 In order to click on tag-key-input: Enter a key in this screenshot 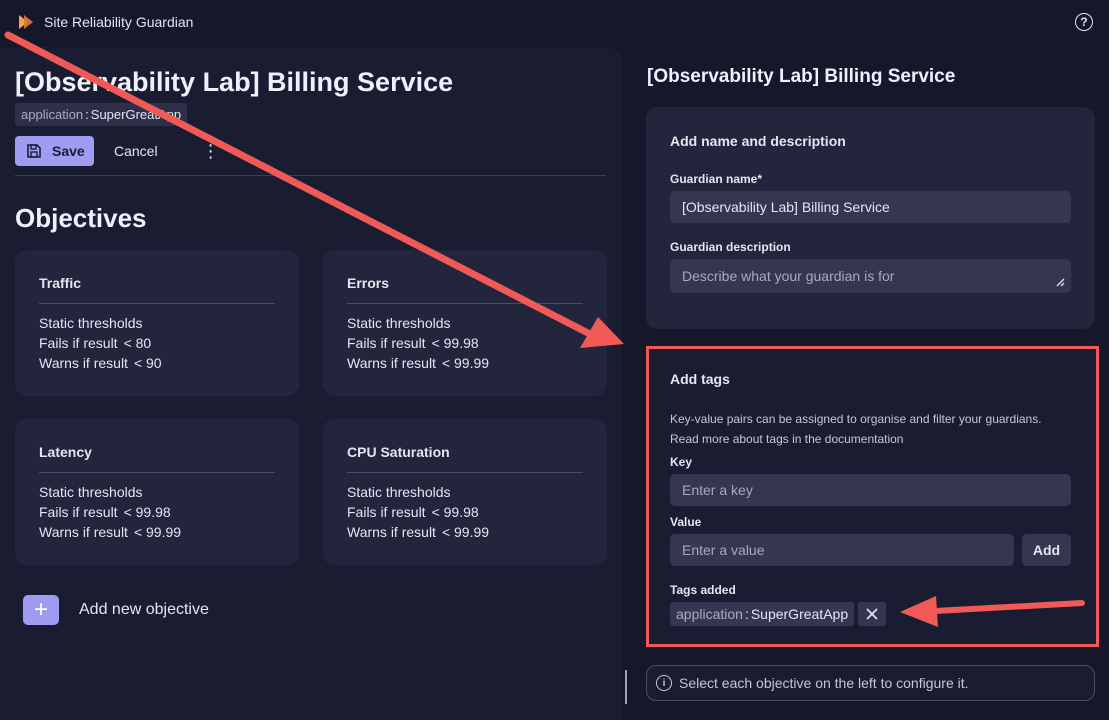, I will do `click(870, 490)`.